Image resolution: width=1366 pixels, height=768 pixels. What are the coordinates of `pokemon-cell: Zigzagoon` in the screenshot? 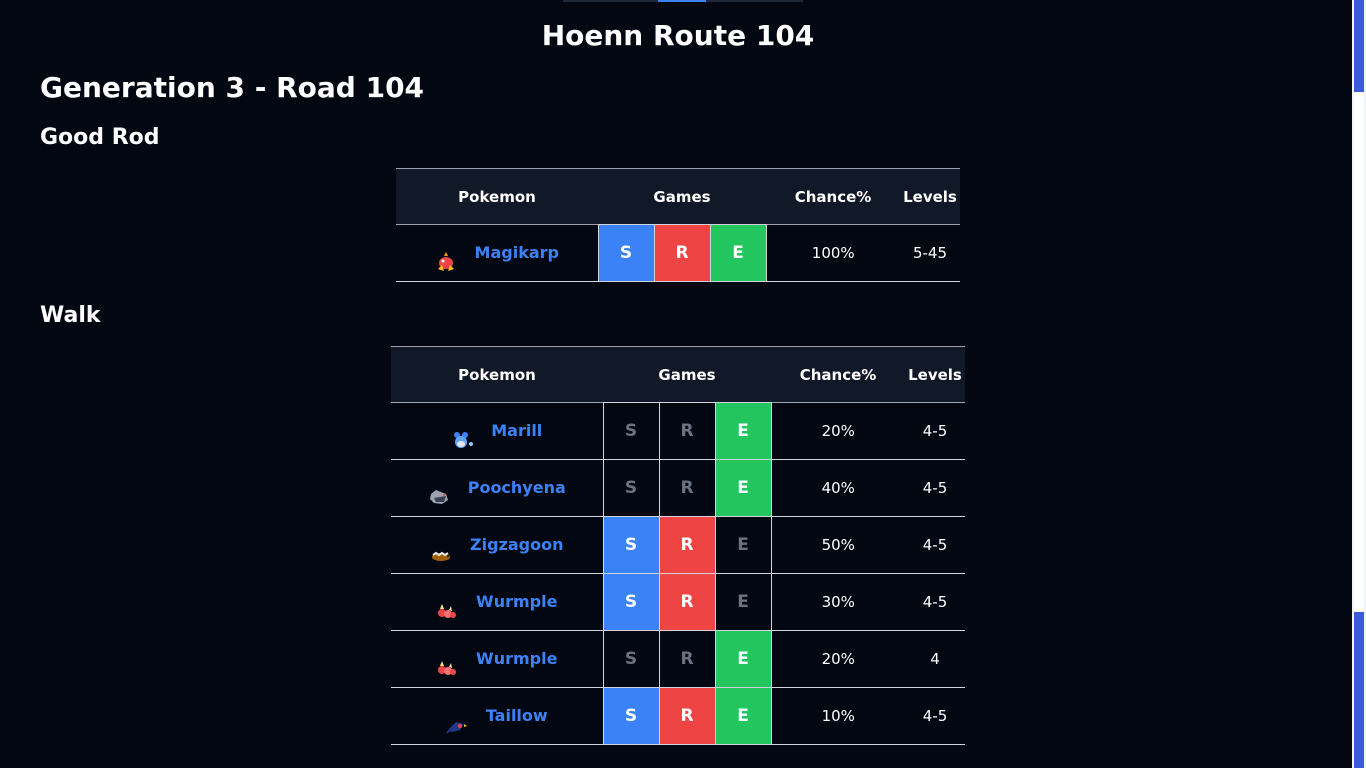 It's located at (497, 545).